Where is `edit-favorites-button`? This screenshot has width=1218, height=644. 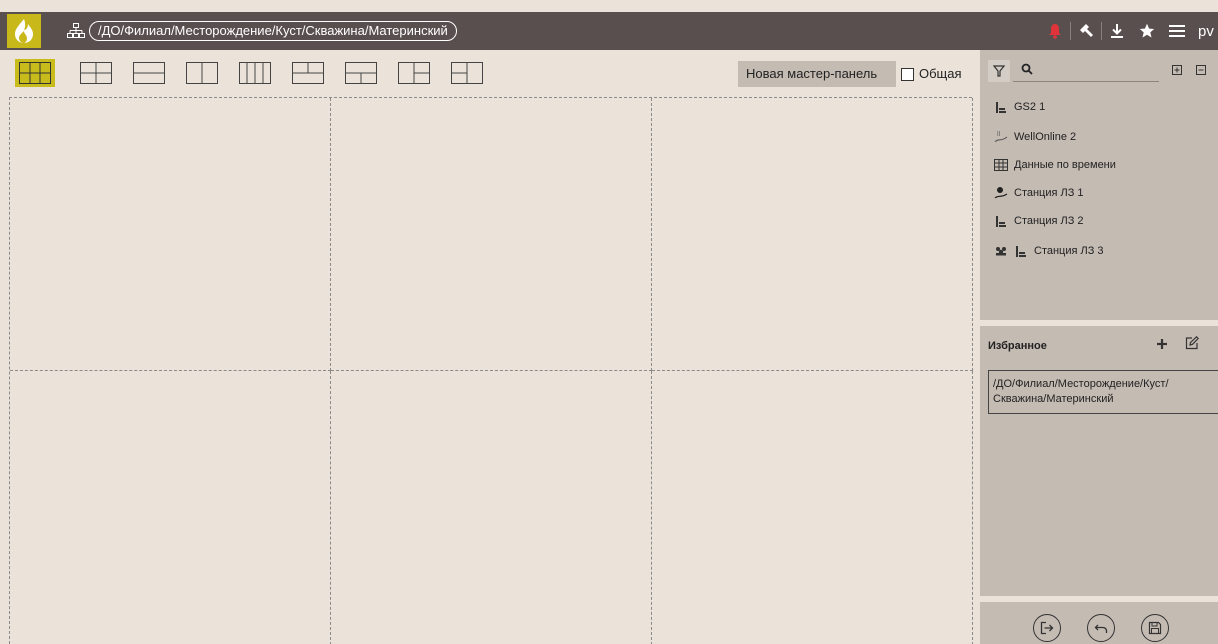 edit-favorites-button is located at coordinates (1193, 343).